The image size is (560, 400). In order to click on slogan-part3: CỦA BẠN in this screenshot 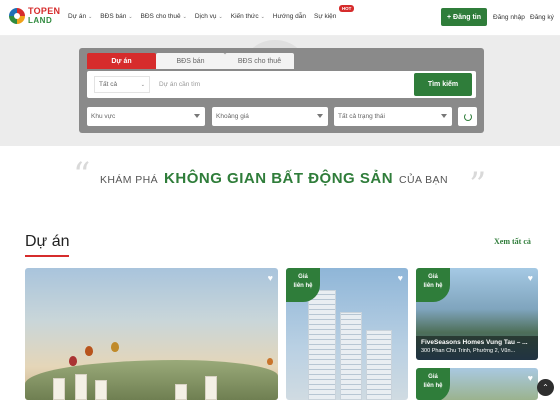, I will do `click(423, 180)`.